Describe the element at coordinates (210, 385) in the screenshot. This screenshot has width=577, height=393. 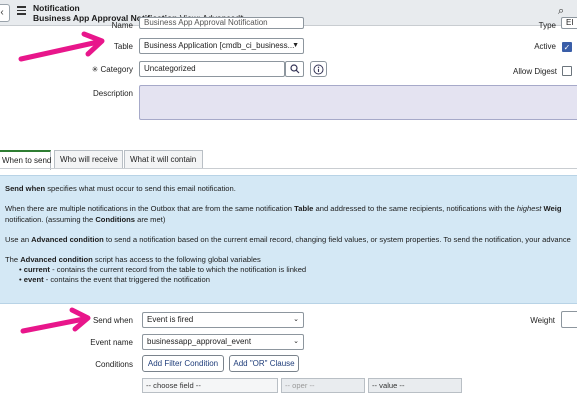
I see `choose-field-select: -- choose field --` at that location.